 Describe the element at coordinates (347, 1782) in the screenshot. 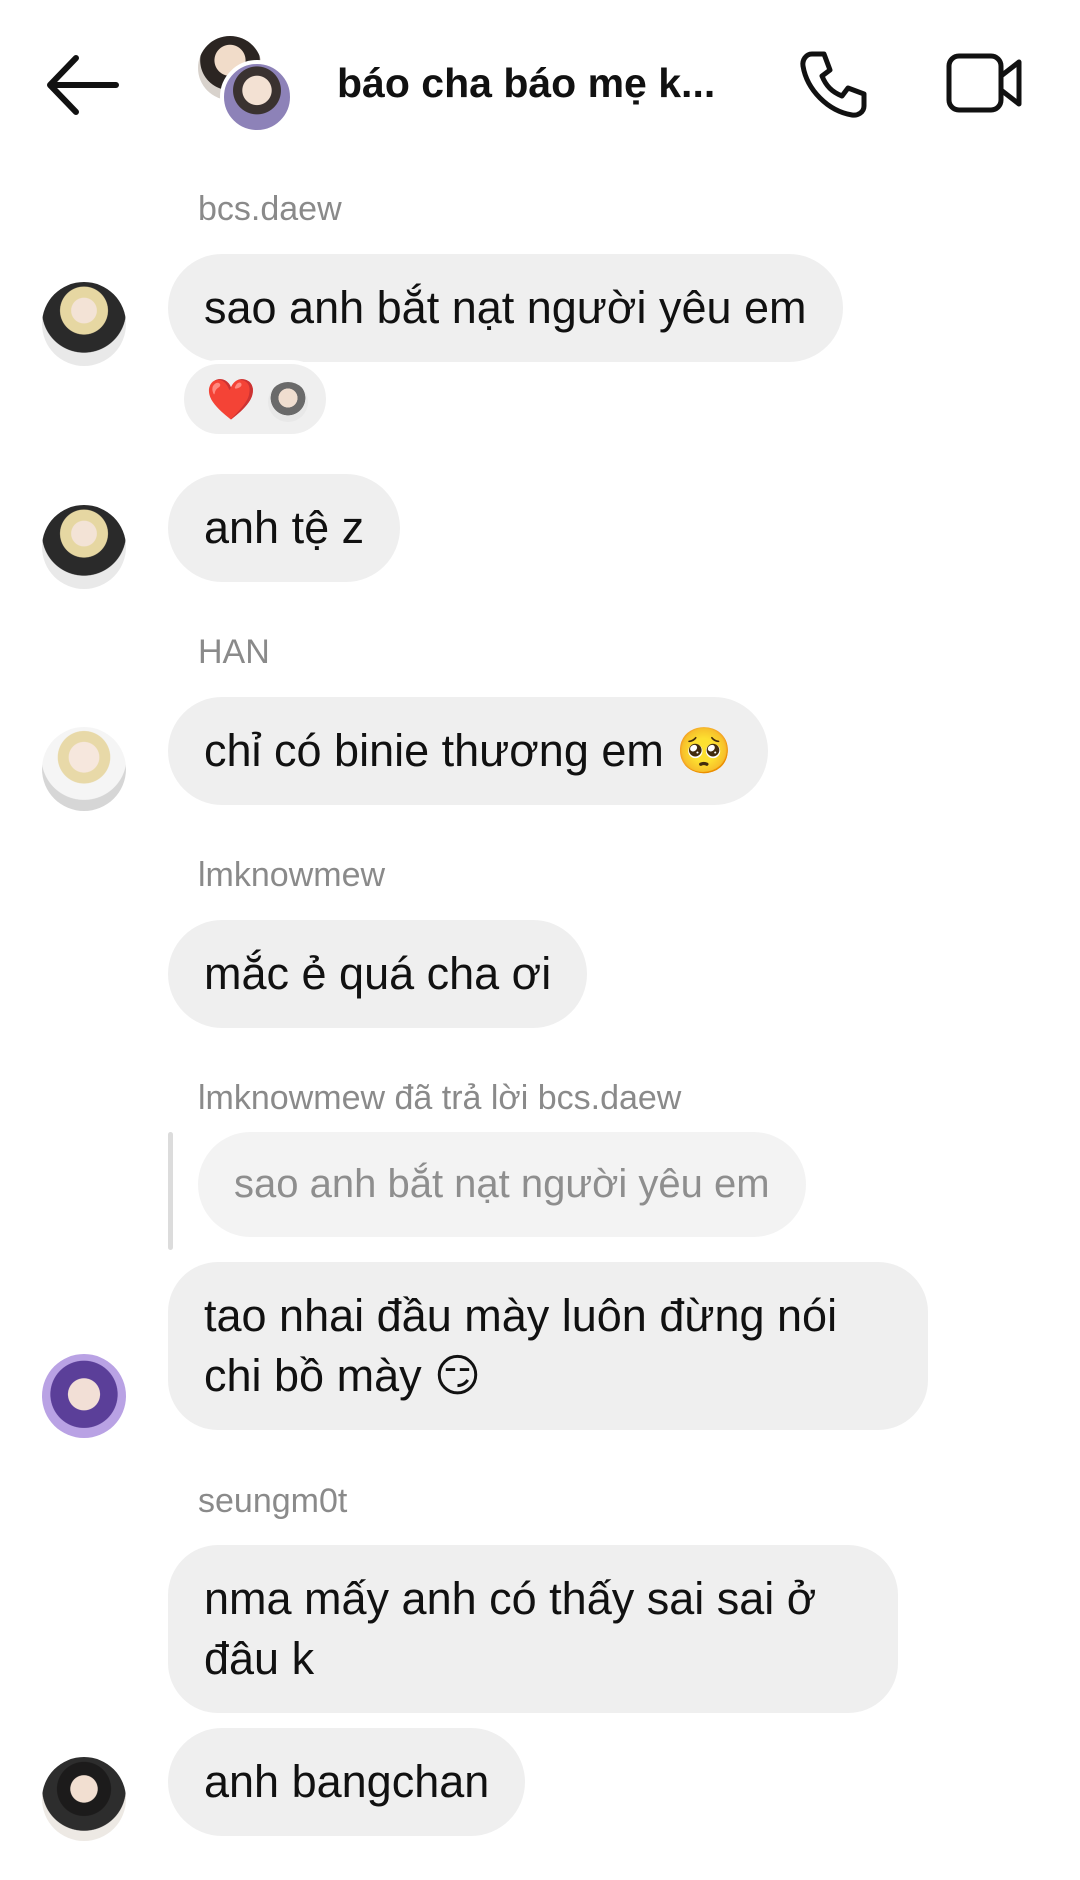

I see `message-bubble: anh bangchan` at that location.